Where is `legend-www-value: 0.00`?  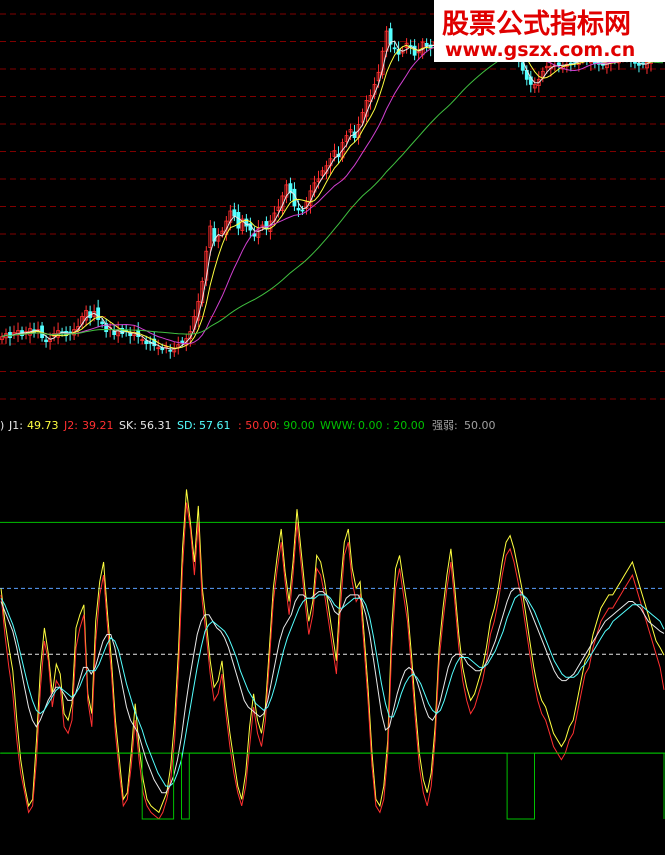
legend-www-value: 0.00 is located at coordinates (370, 425).